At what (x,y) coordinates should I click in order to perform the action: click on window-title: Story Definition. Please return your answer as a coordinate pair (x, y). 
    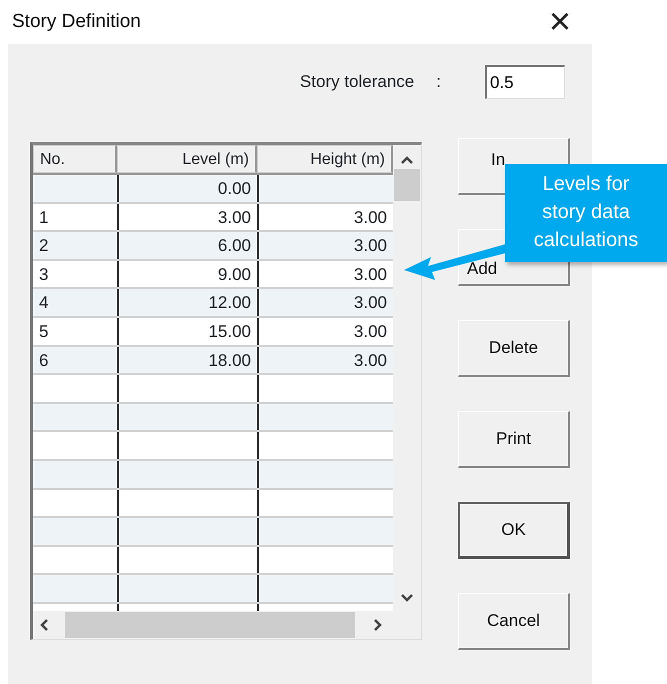
    Looking at the image, I should click on (76, 22).